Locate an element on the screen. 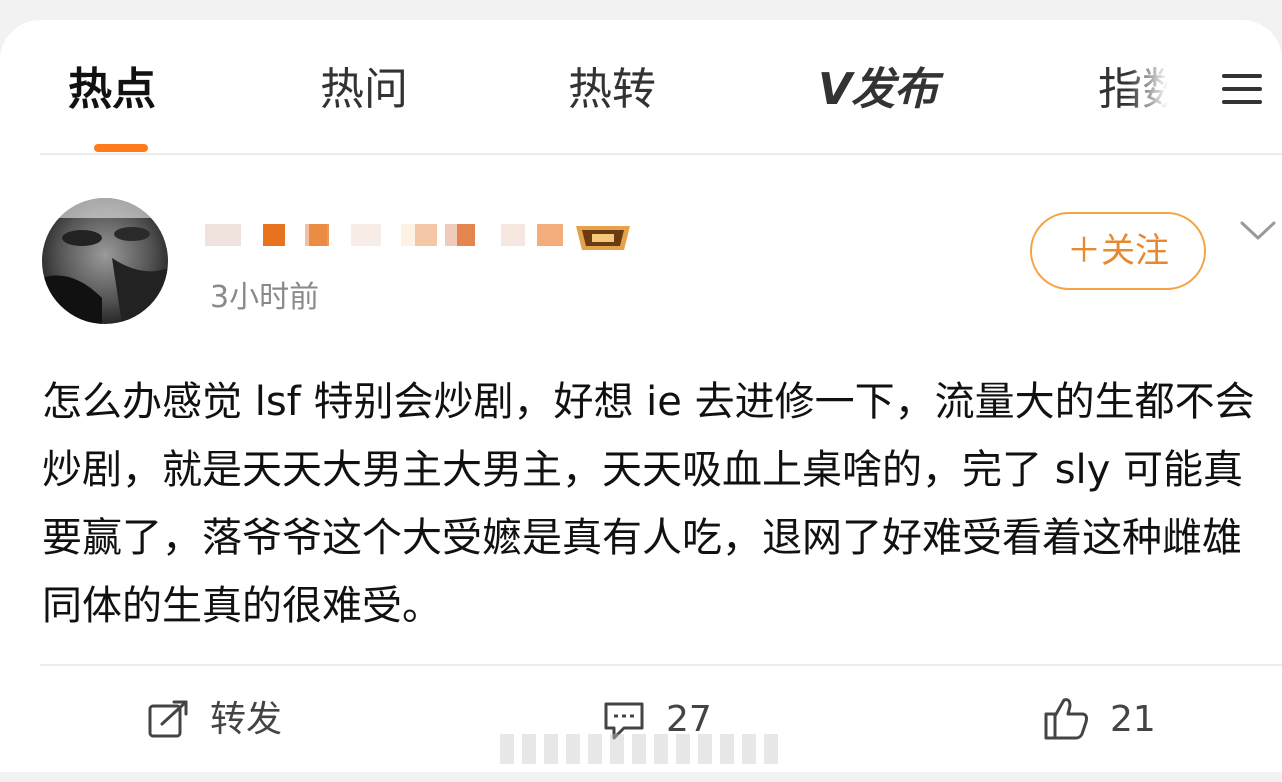 The width and height of the screenshot is (1282, 782). vip-badge-icon is located at coordinates (603, 238).